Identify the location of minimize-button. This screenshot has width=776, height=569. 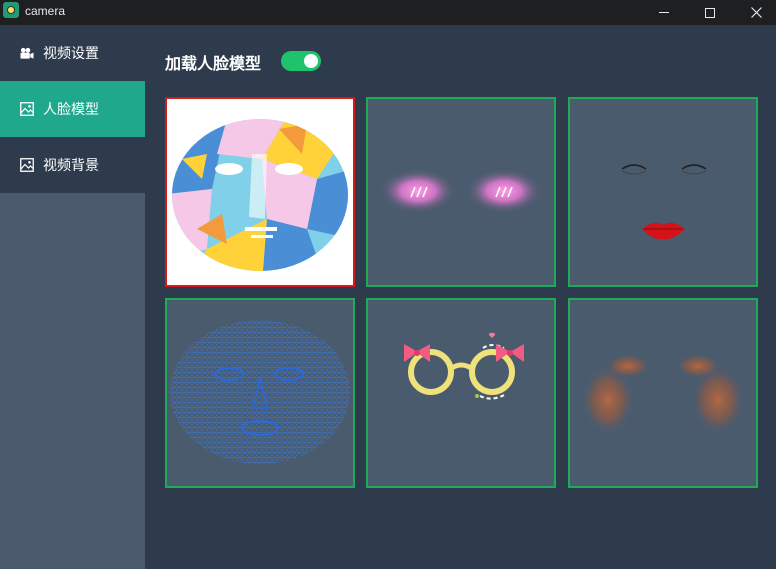
(664, 12).